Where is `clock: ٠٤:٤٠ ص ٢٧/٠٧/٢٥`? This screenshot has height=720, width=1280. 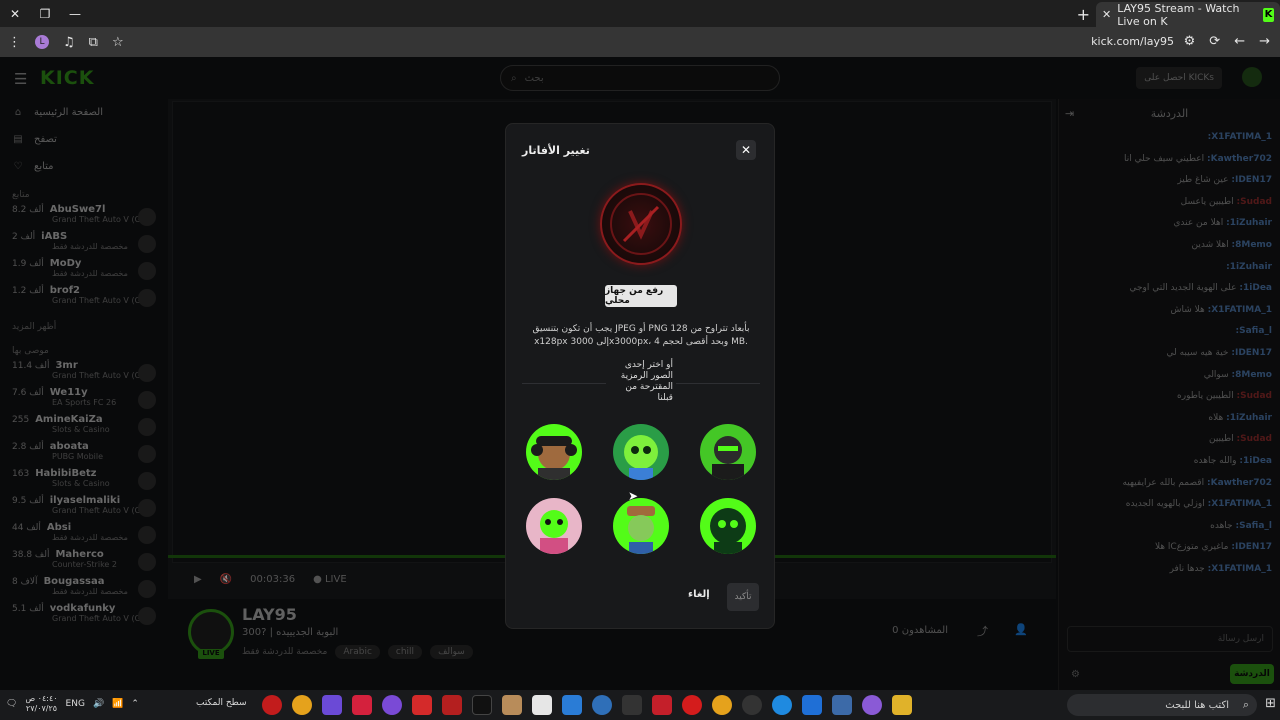 clock: ٠٤:٤٠ ص ٢٧/٠٧/٢٥ is located at coordinates (41, 704).